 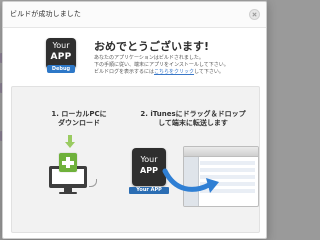 What do you see at coordinates (68, 162) in the screenshot?
I see `download-plus-icon` at bounding box center [68, 162].